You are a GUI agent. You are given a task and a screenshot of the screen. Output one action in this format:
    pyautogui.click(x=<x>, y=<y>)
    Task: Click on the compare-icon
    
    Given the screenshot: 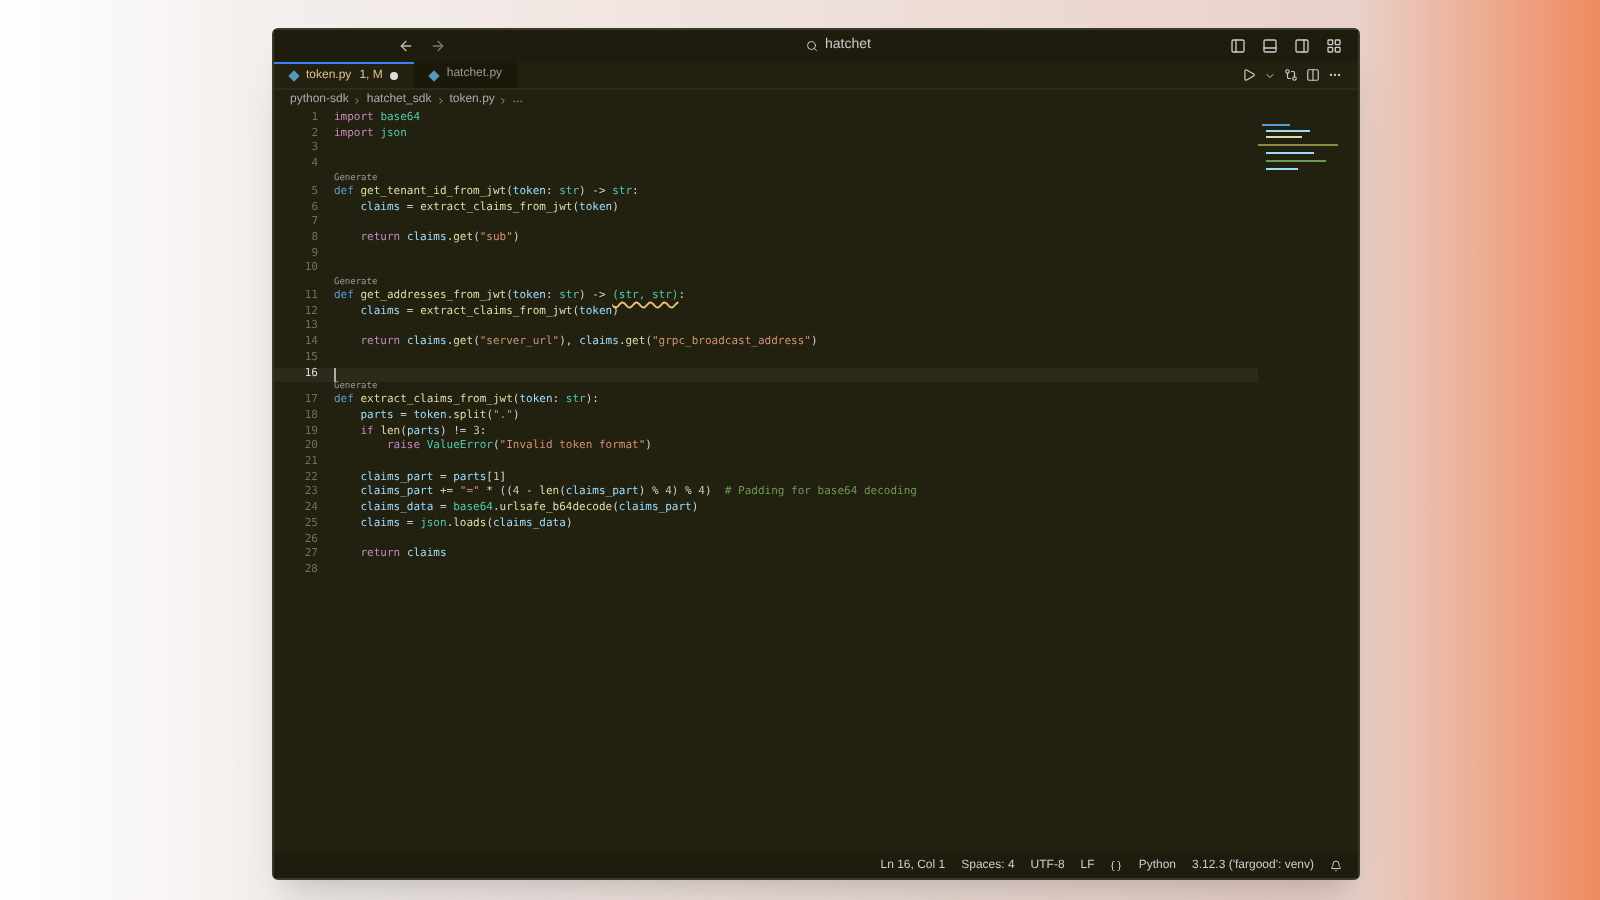 What is the action you would take?
    pyautogui.click(x=1291, y=75)
    